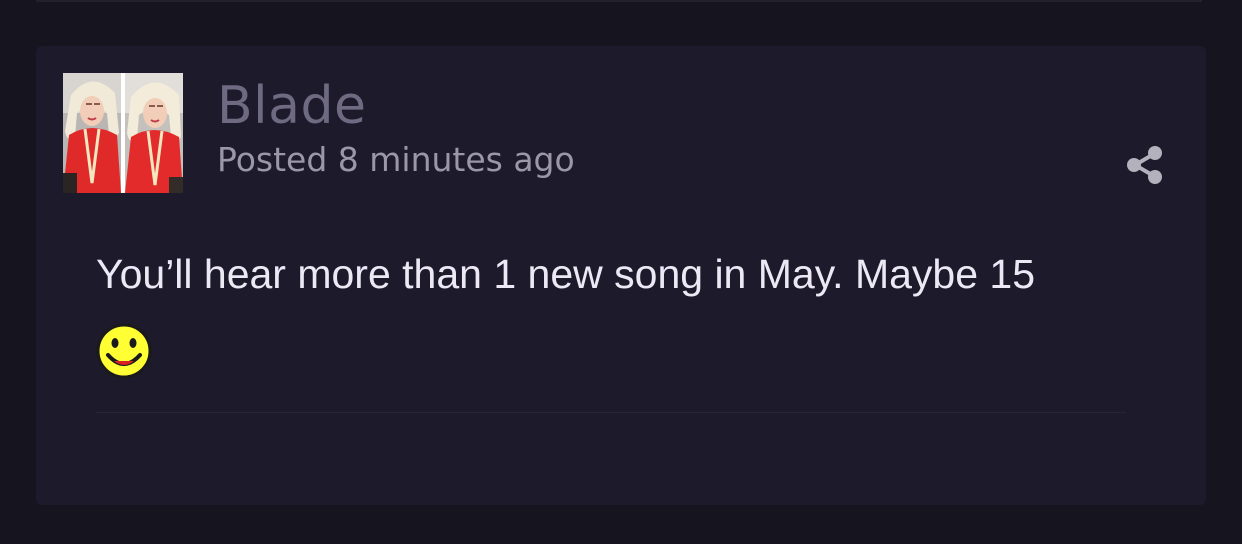  What do you see at coordinates (292, 106) in the screenshot?
I see `author-name: Blade` at bounding box center [292, 106].